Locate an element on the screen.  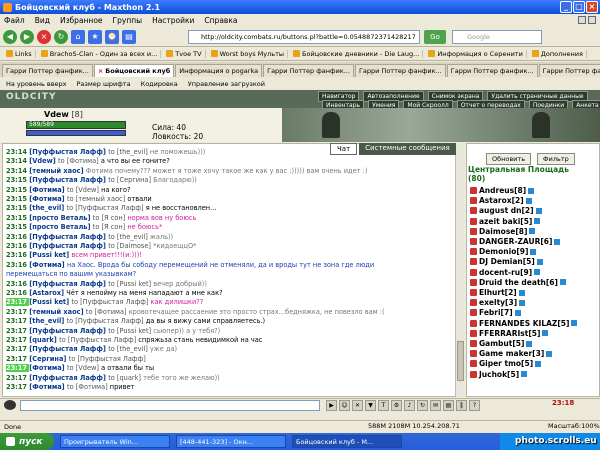
stop-icon: × is located at coordinates (44, 36).